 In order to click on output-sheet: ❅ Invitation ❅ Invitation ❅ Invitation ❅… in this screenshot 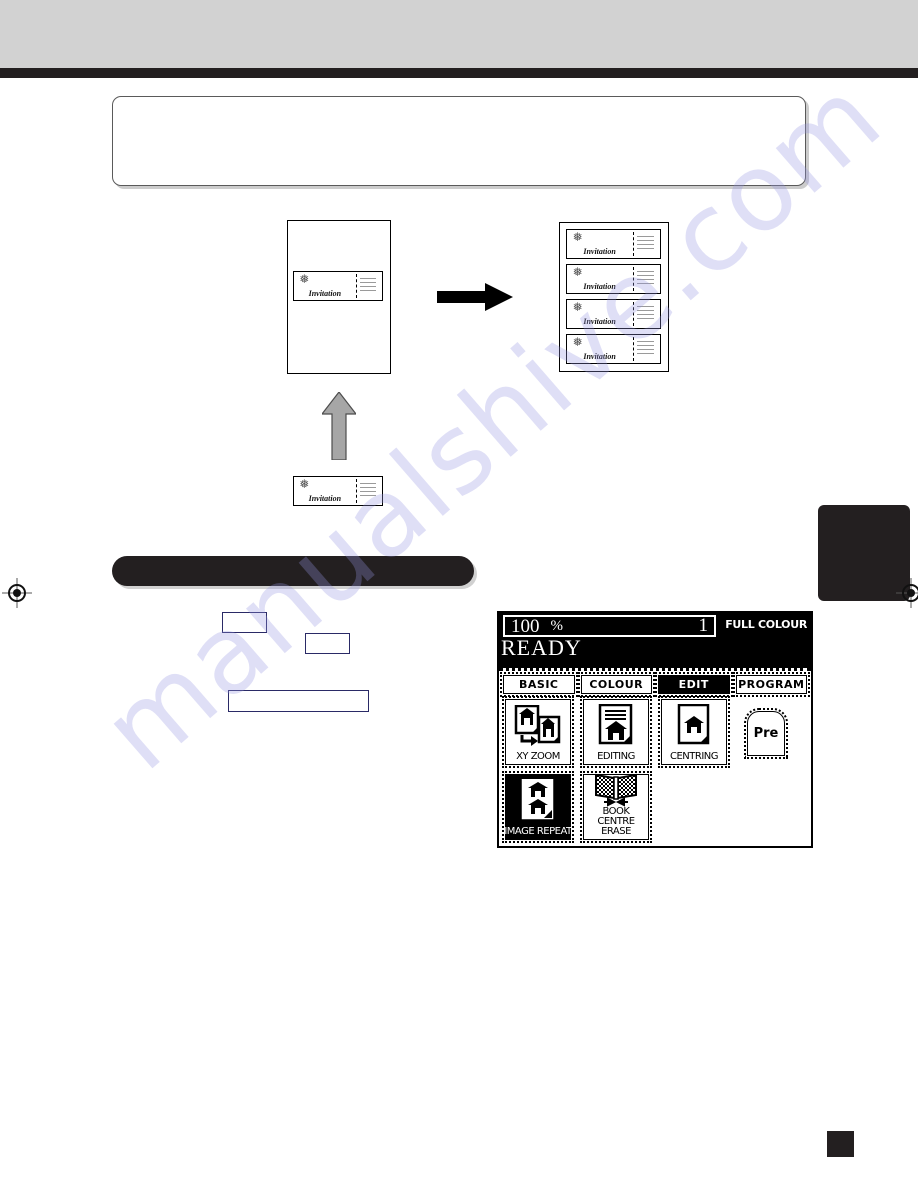, I will do `click(614, 297)`.